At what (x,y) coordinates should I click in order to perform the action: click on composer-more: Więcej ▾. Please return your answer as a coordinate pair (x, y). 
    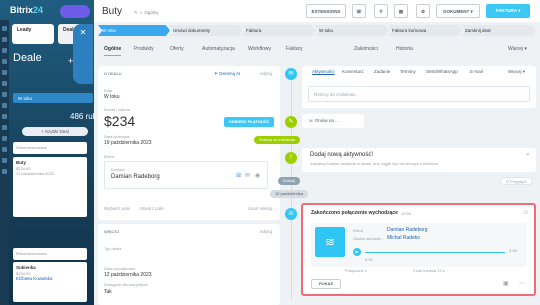
    Looking at the image, I should click on (516, 72).